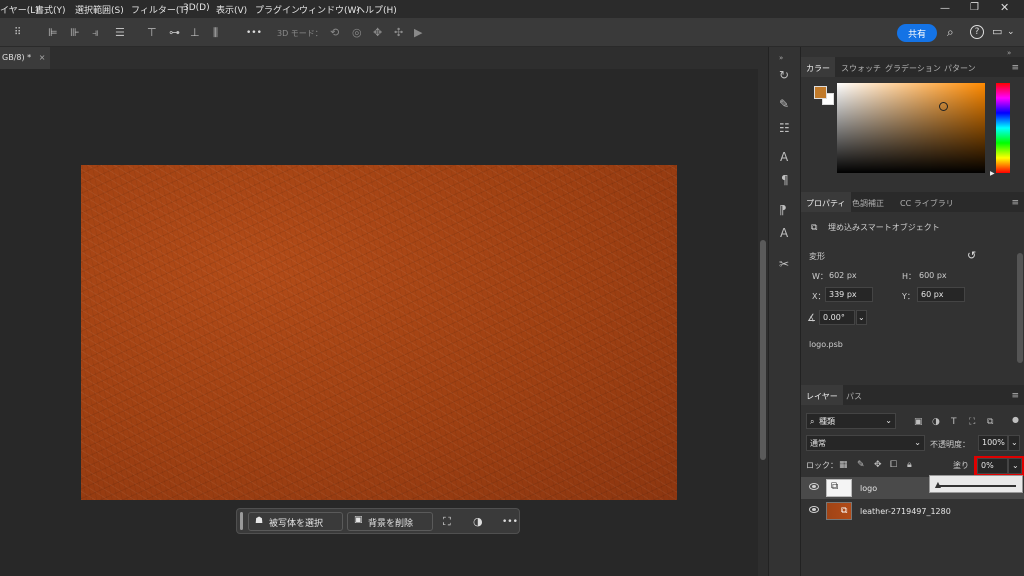 This screenshot has height=576, width=1024. What do you see at coordinates (231, 9) in the screenshot?
I see `menu-view: 表示(V)` at bounding box center [231, 9].